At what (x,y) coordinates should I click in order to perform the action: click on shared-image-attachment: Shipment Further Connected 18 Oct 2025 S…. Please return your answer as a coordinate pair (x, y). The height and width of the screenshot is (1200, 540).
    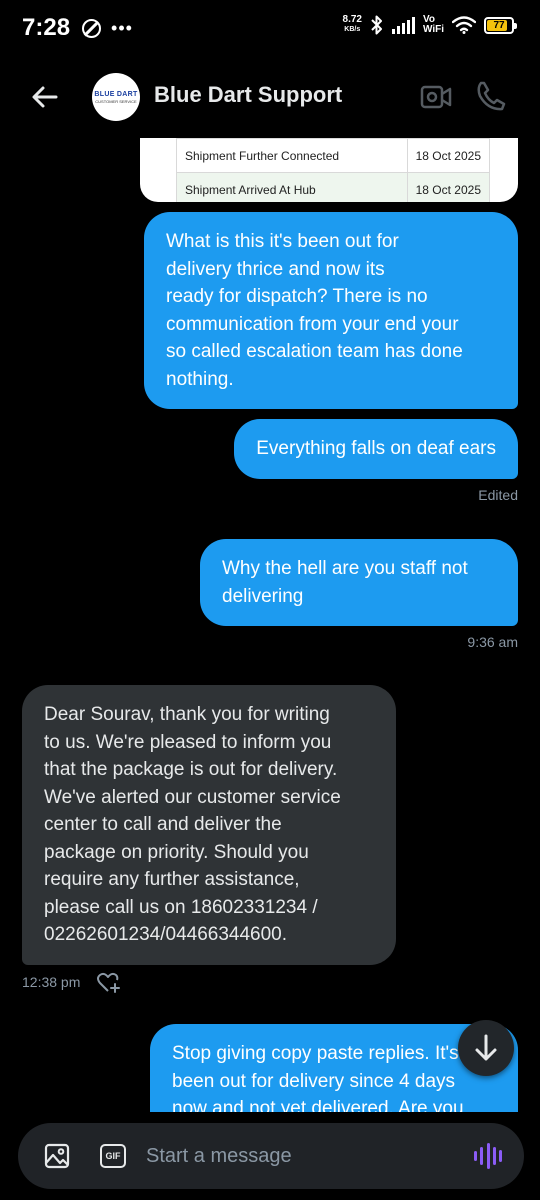
    Looking at the image, I should click on (329, 170).